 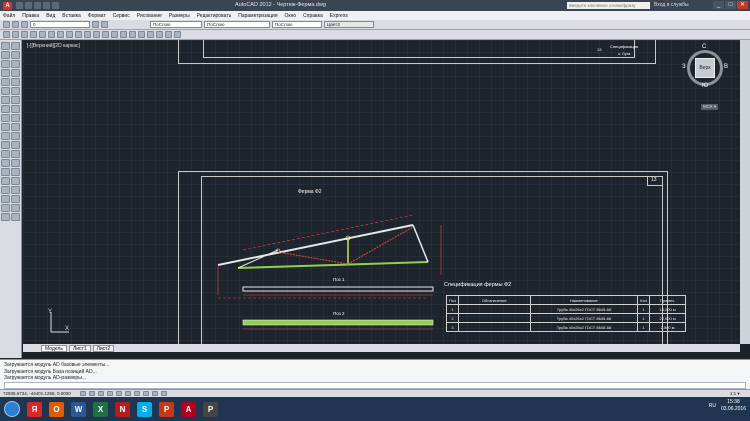 What do you see at coordinates (51, 34) in the screenshot?
I see `cut-icon` at bounding box center [51, 34].